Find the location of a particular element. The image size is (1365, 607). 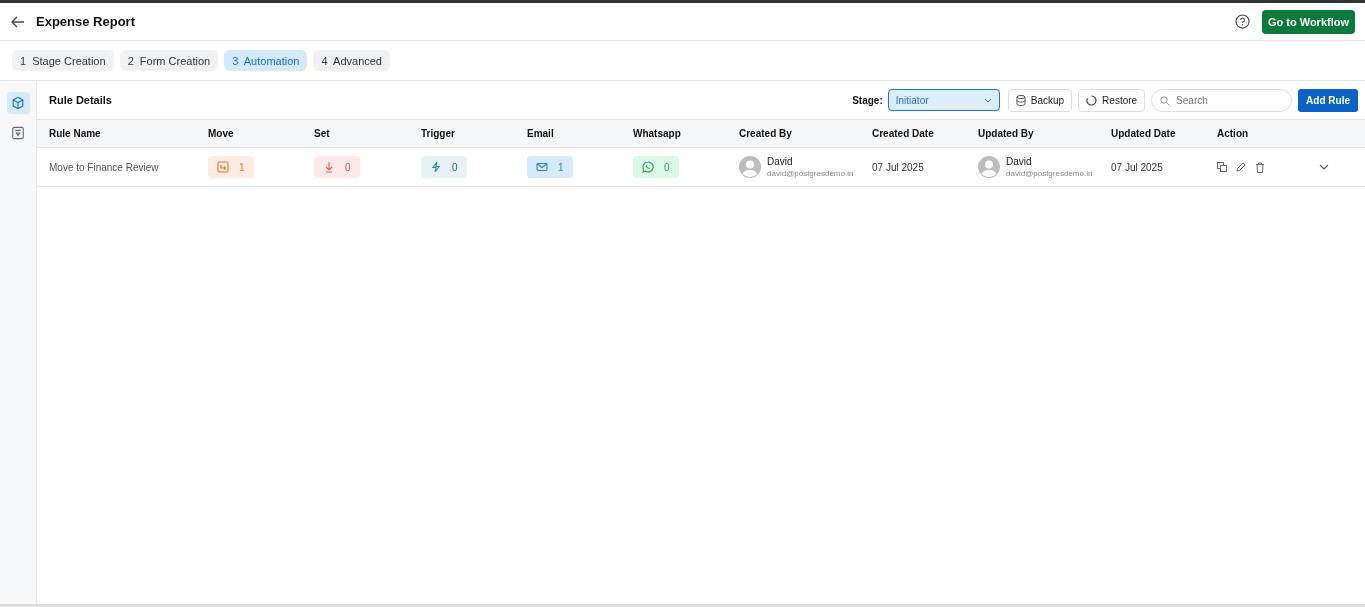

trigger-count-badge: 0 is located at coordinates (444, 167).